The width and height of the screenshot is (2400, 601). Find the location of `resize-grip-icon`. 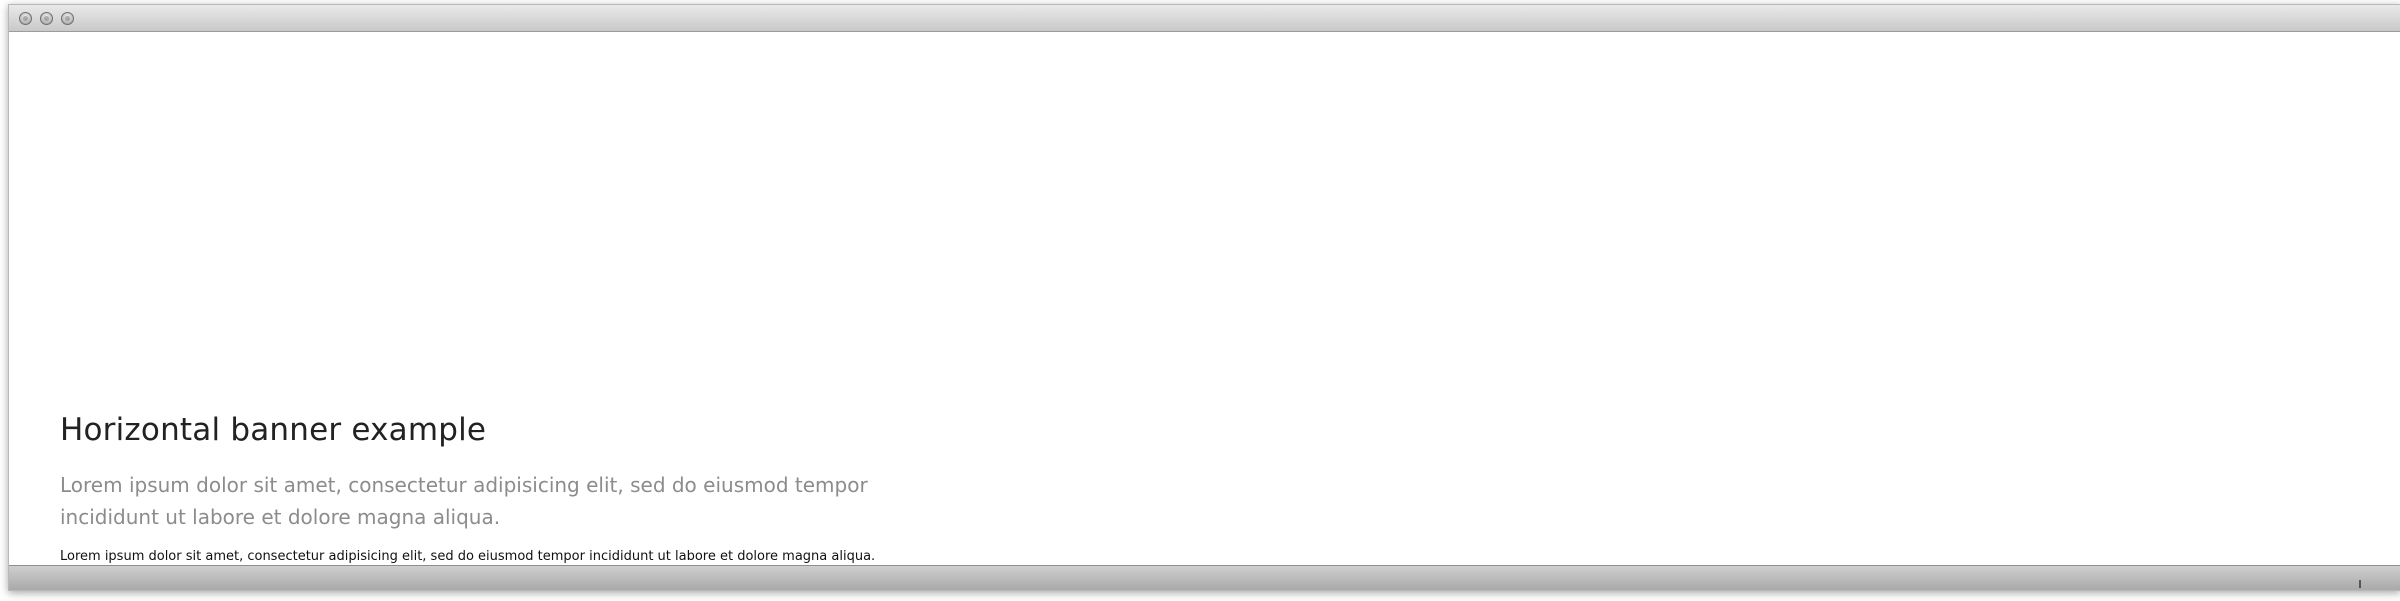

resize-grip-icon is located at coordinates (2360, 584).